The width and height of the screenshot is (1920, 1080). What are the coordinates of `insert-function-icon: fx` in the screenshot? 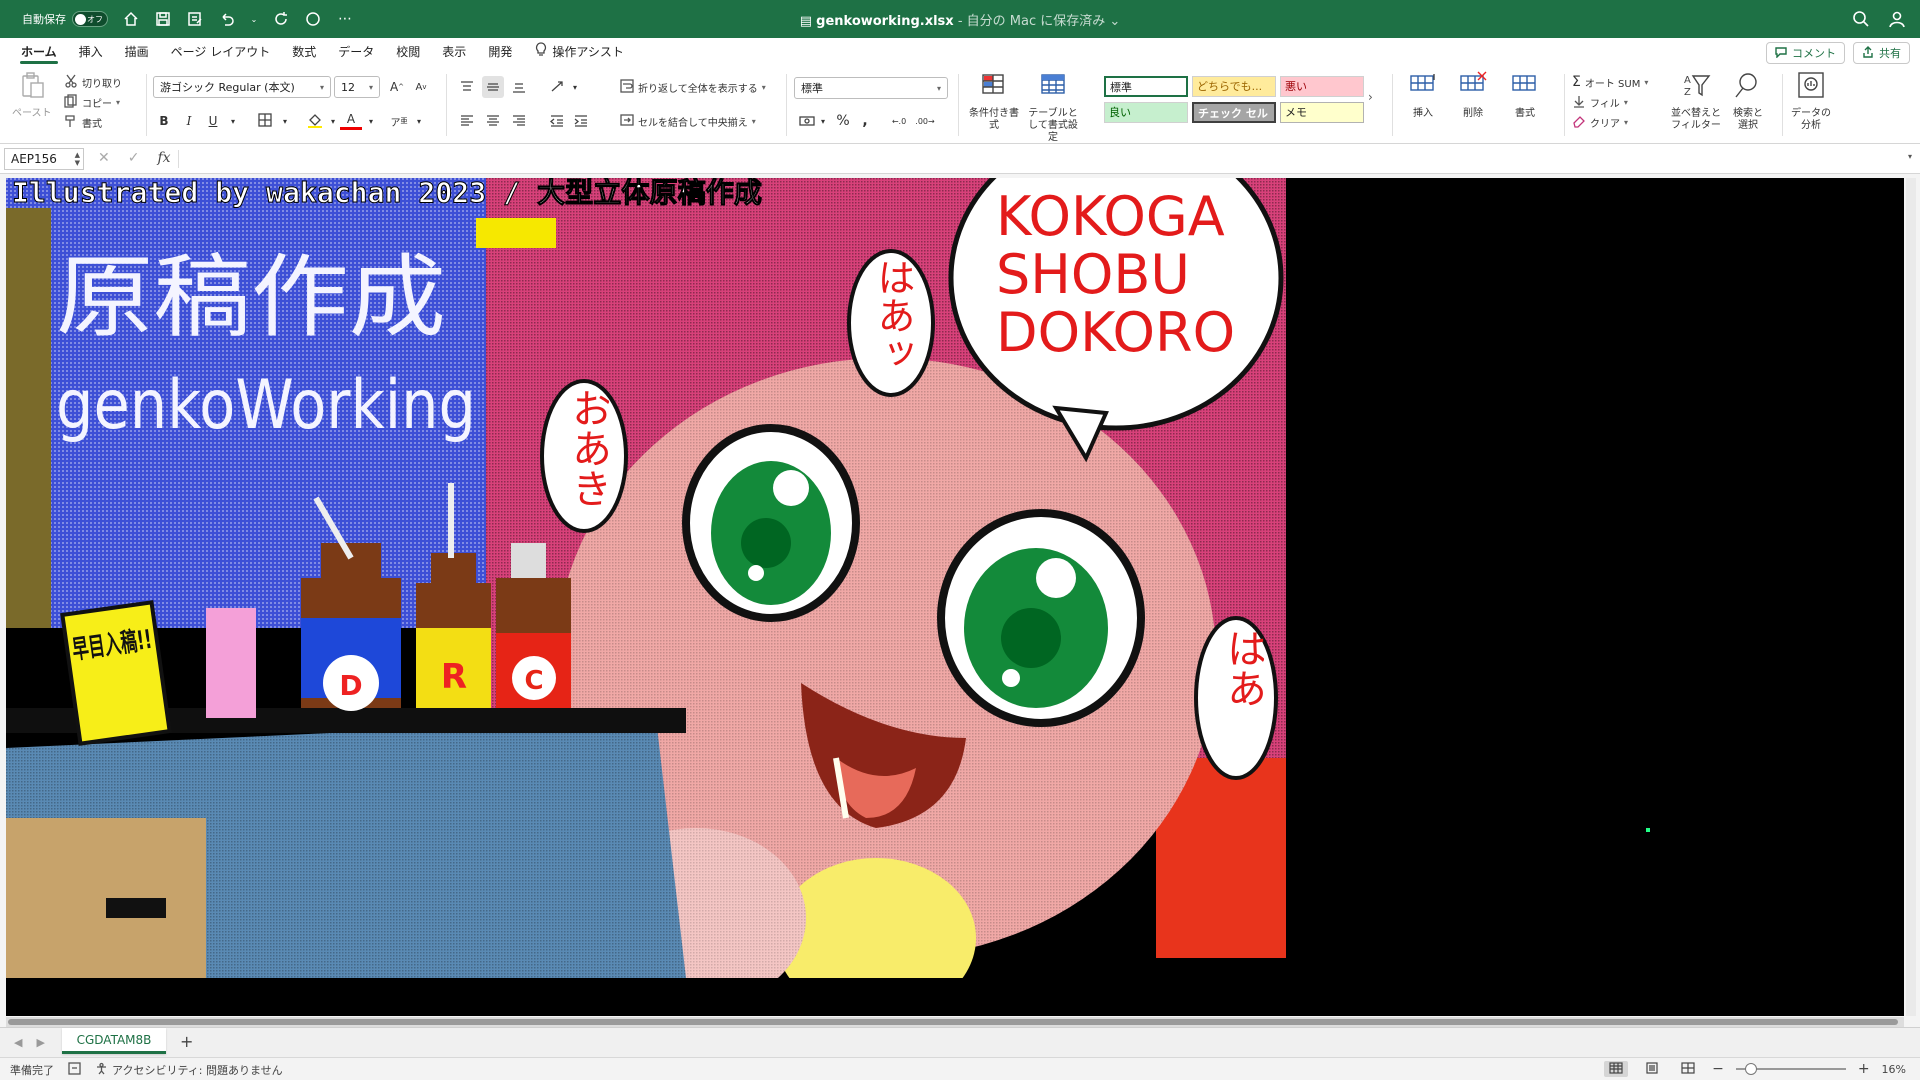 It's located at (163, 158).